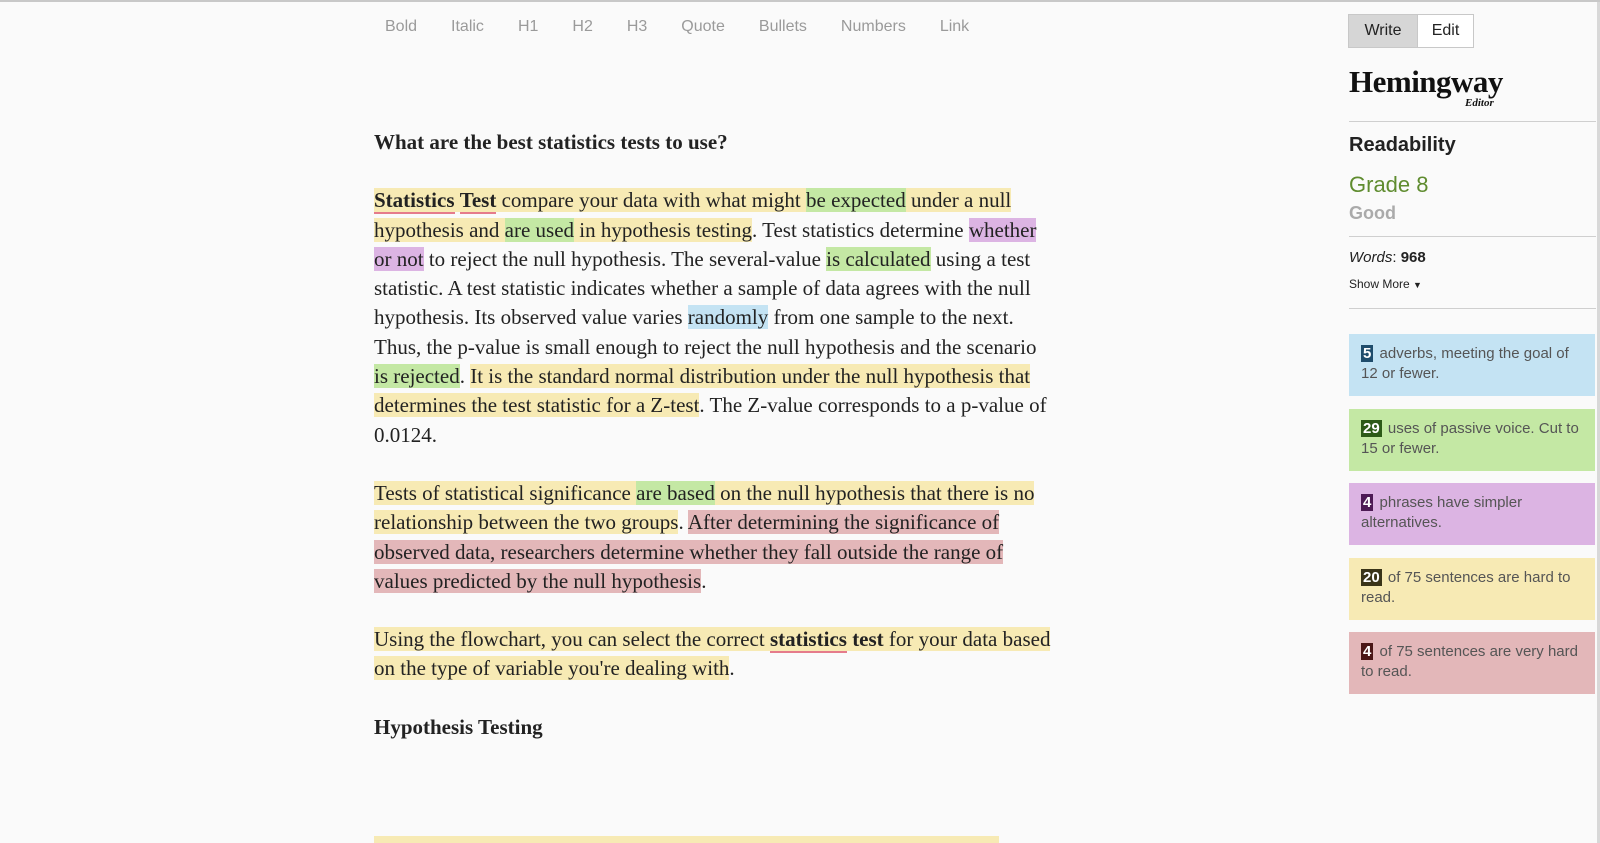 This screenshot has height=843, width=1600. What do you see at coordinates (1371, 257) in the screenshot?
I see `word-count-label: Words` at bounding box center [1371, 257].